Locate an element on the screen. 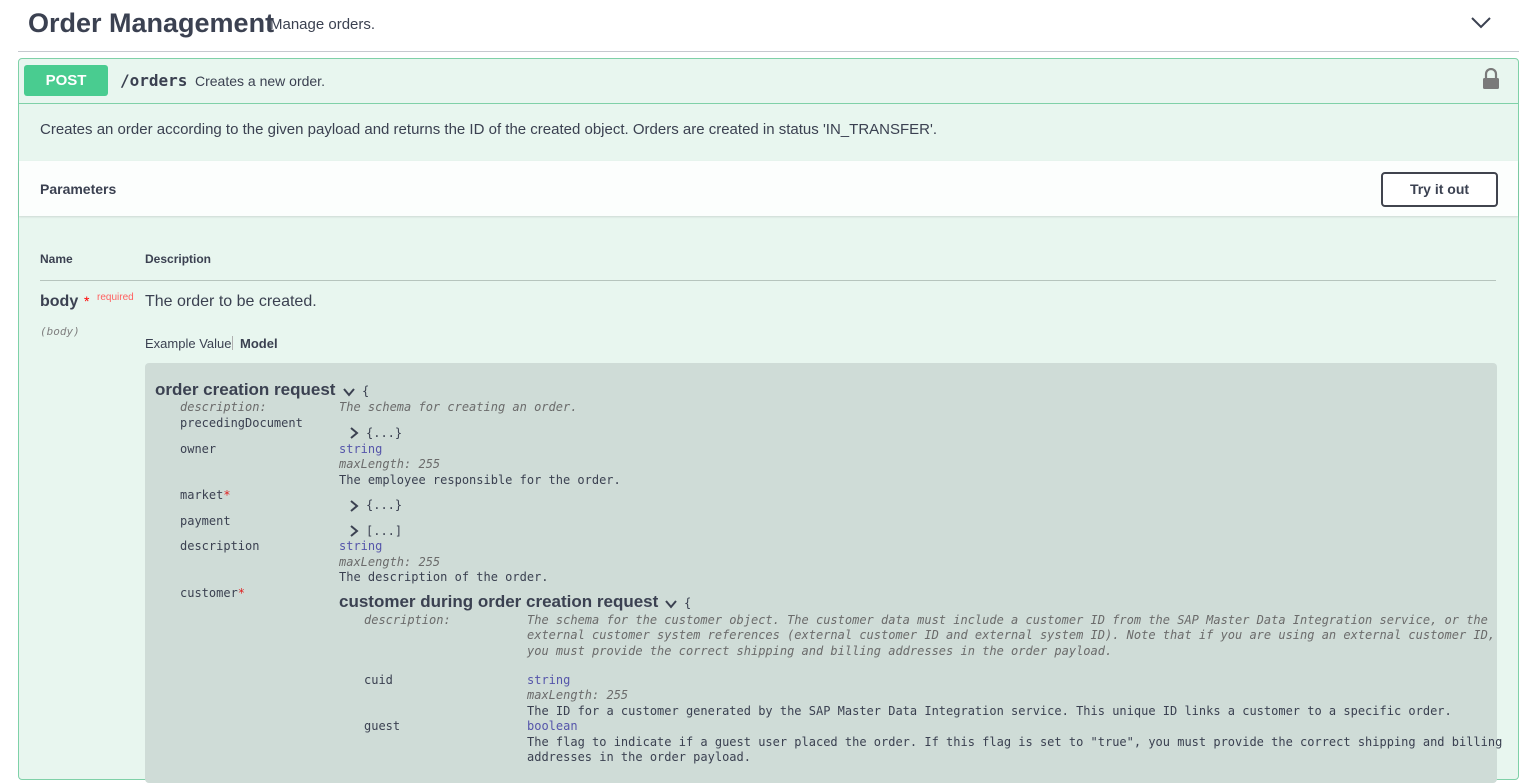  tag-header: Order Management Manage orders. is located at coordinates (768, 26).